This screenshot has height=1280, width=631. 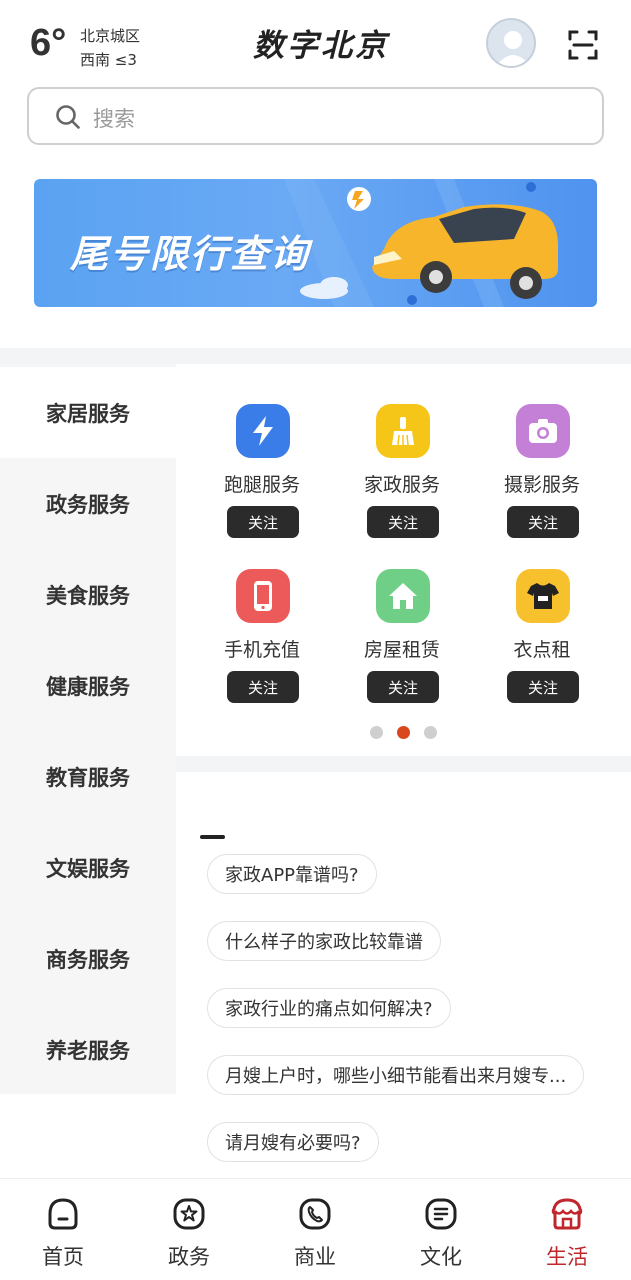 What do you see at coordinates (88, 594) in the screenshot?
I see `category-food-services: 美食服务` at bounding box center [88, 594].